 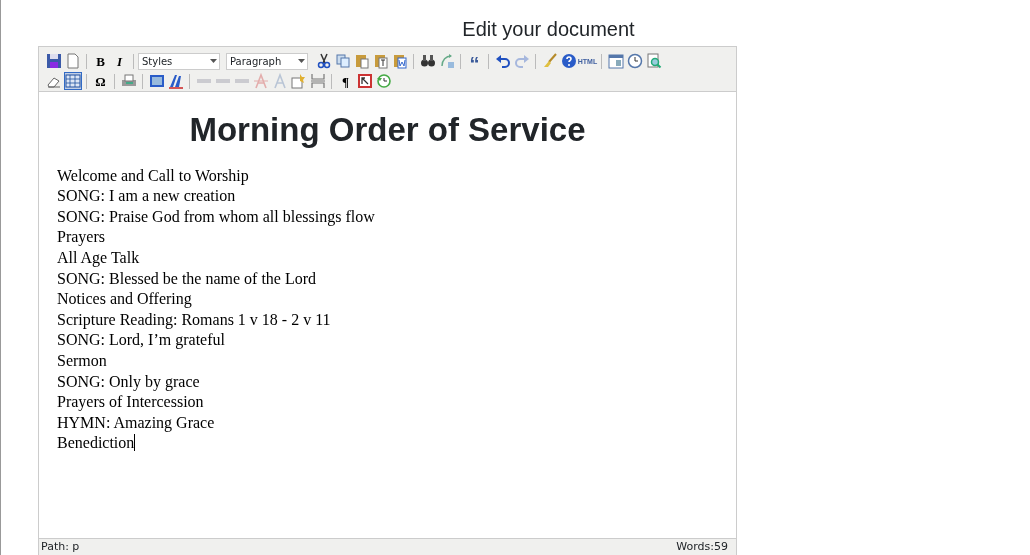 What do you see at coordinates (345, 81) in the screenshot?
I see `toolbar-button: ¶` at bounding box center [345, 81].